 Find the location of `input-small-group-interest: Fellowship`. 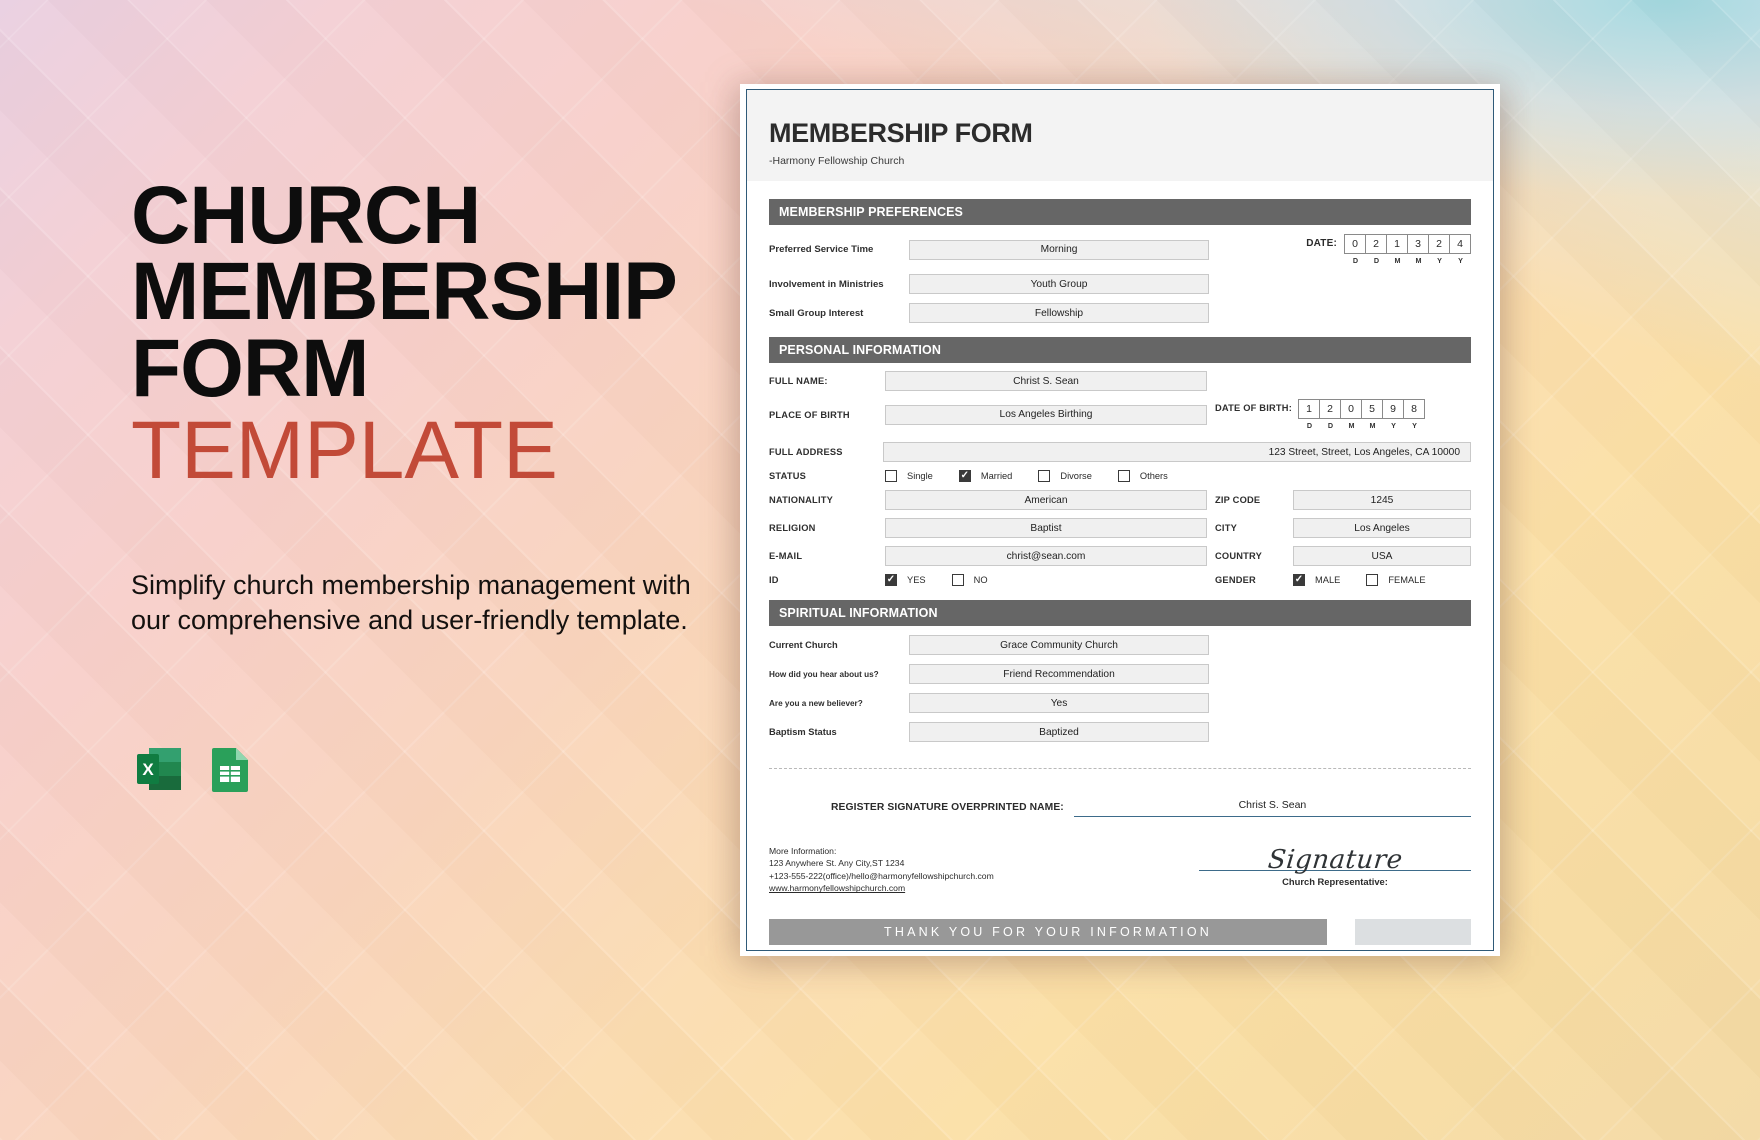

input-small-group-interest: Fellowship is located at coordinates (1059, 313).